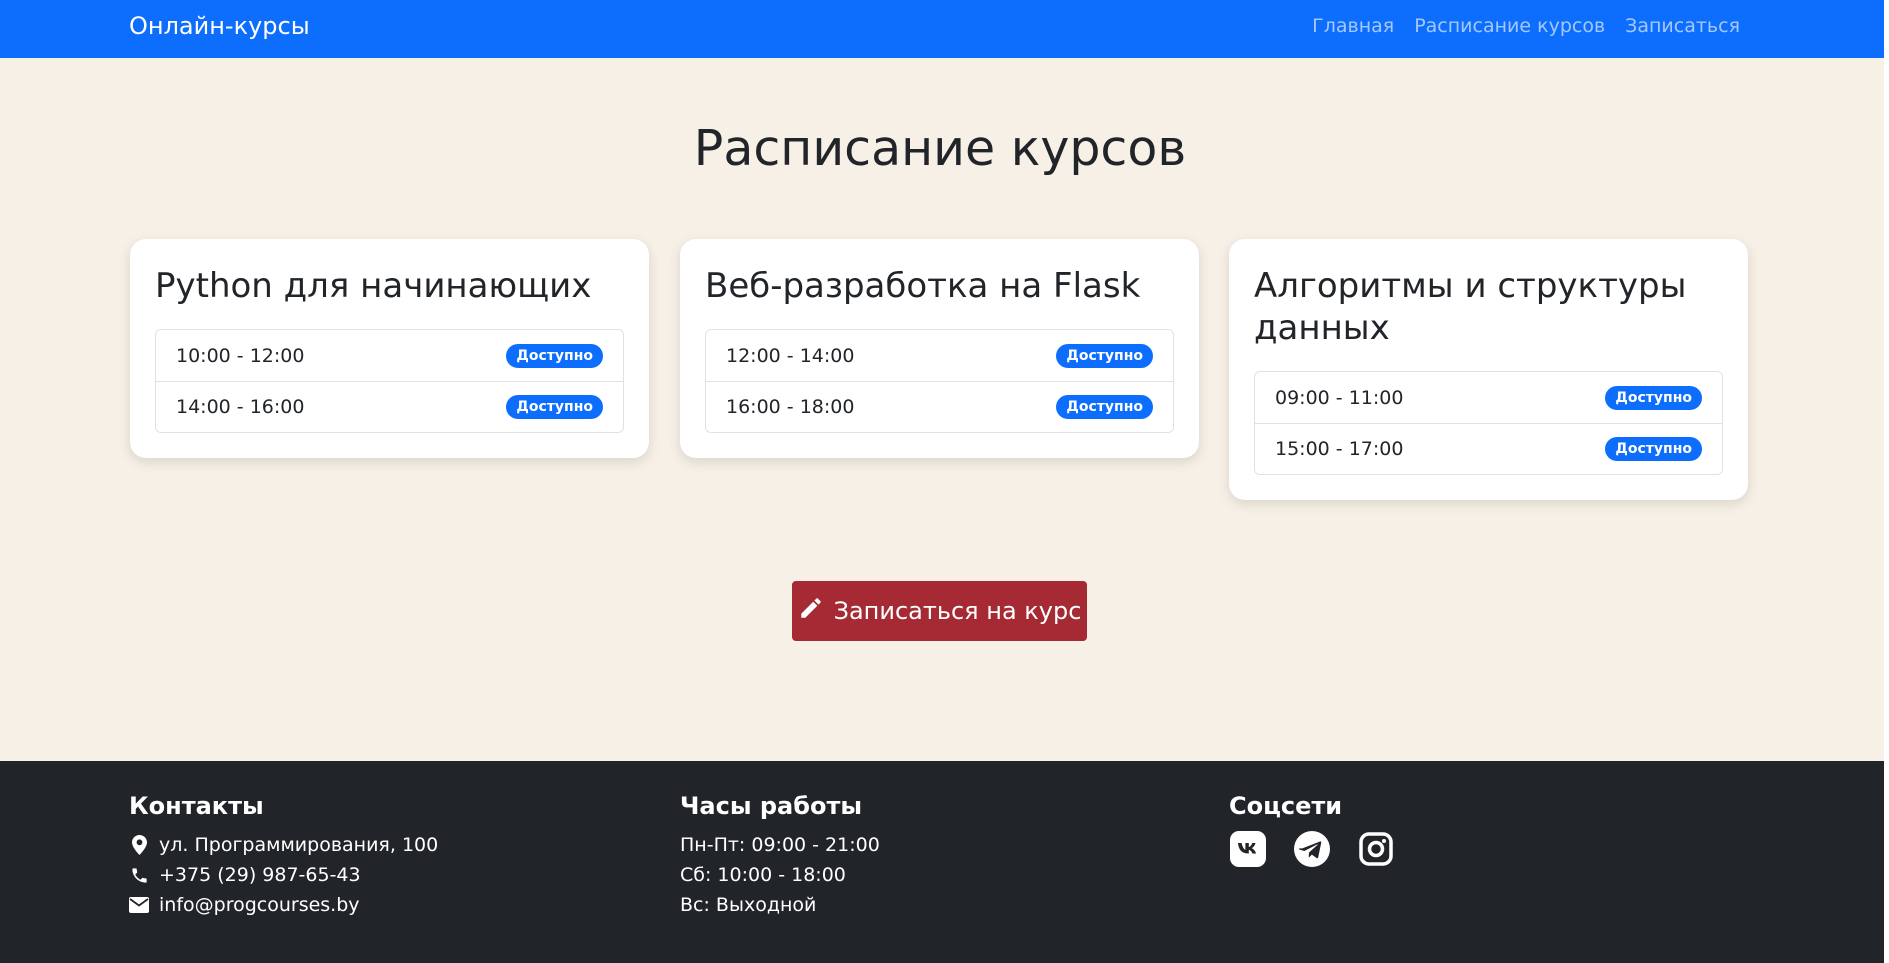 Image resolution: width=1889 pixels, height=963 pixels. Describe the element at coordinates (1286, 806) in the screenshot. I see `social-heading: Соцсети` at that location.